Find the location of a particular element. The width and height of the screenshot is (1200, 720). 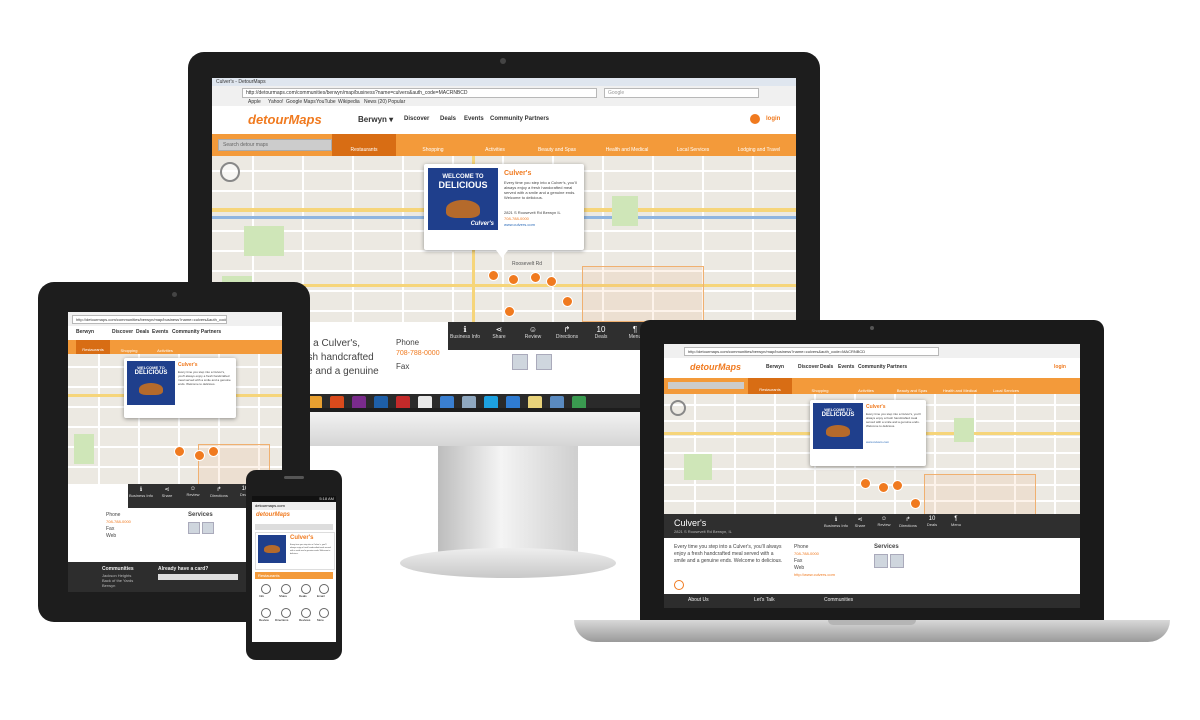

bookmark-item: Apple is located at coordinates (254, 102).